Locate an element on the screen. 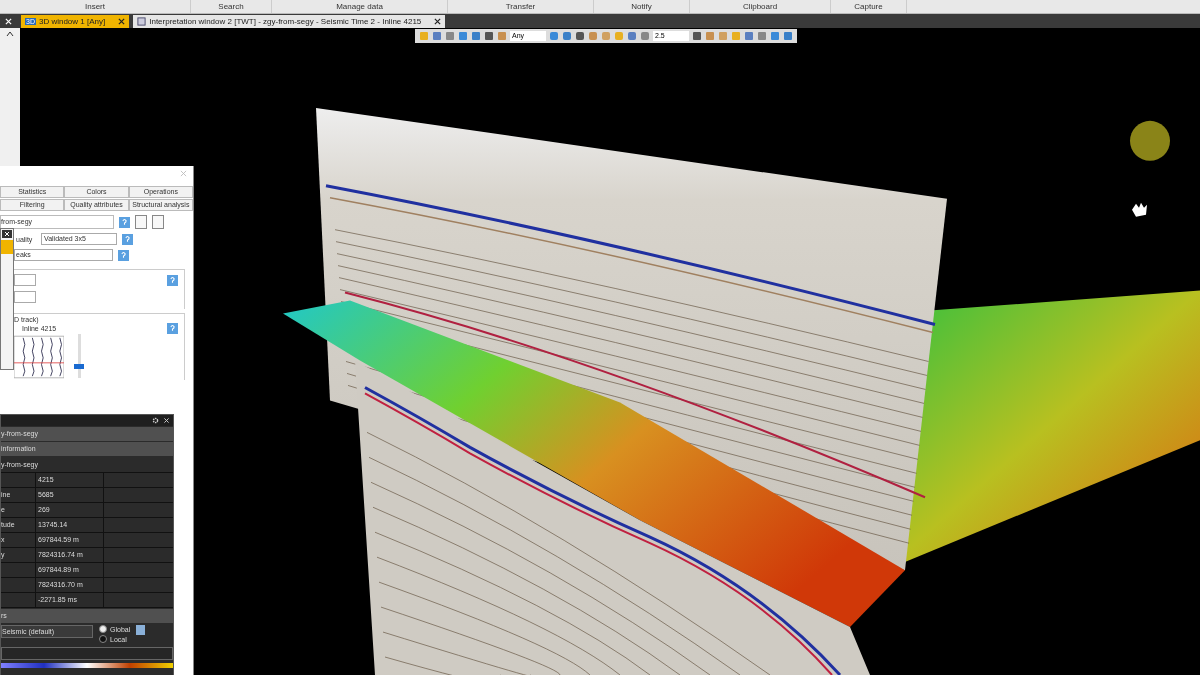  highlight-bar is located at coordinates (7, 247).